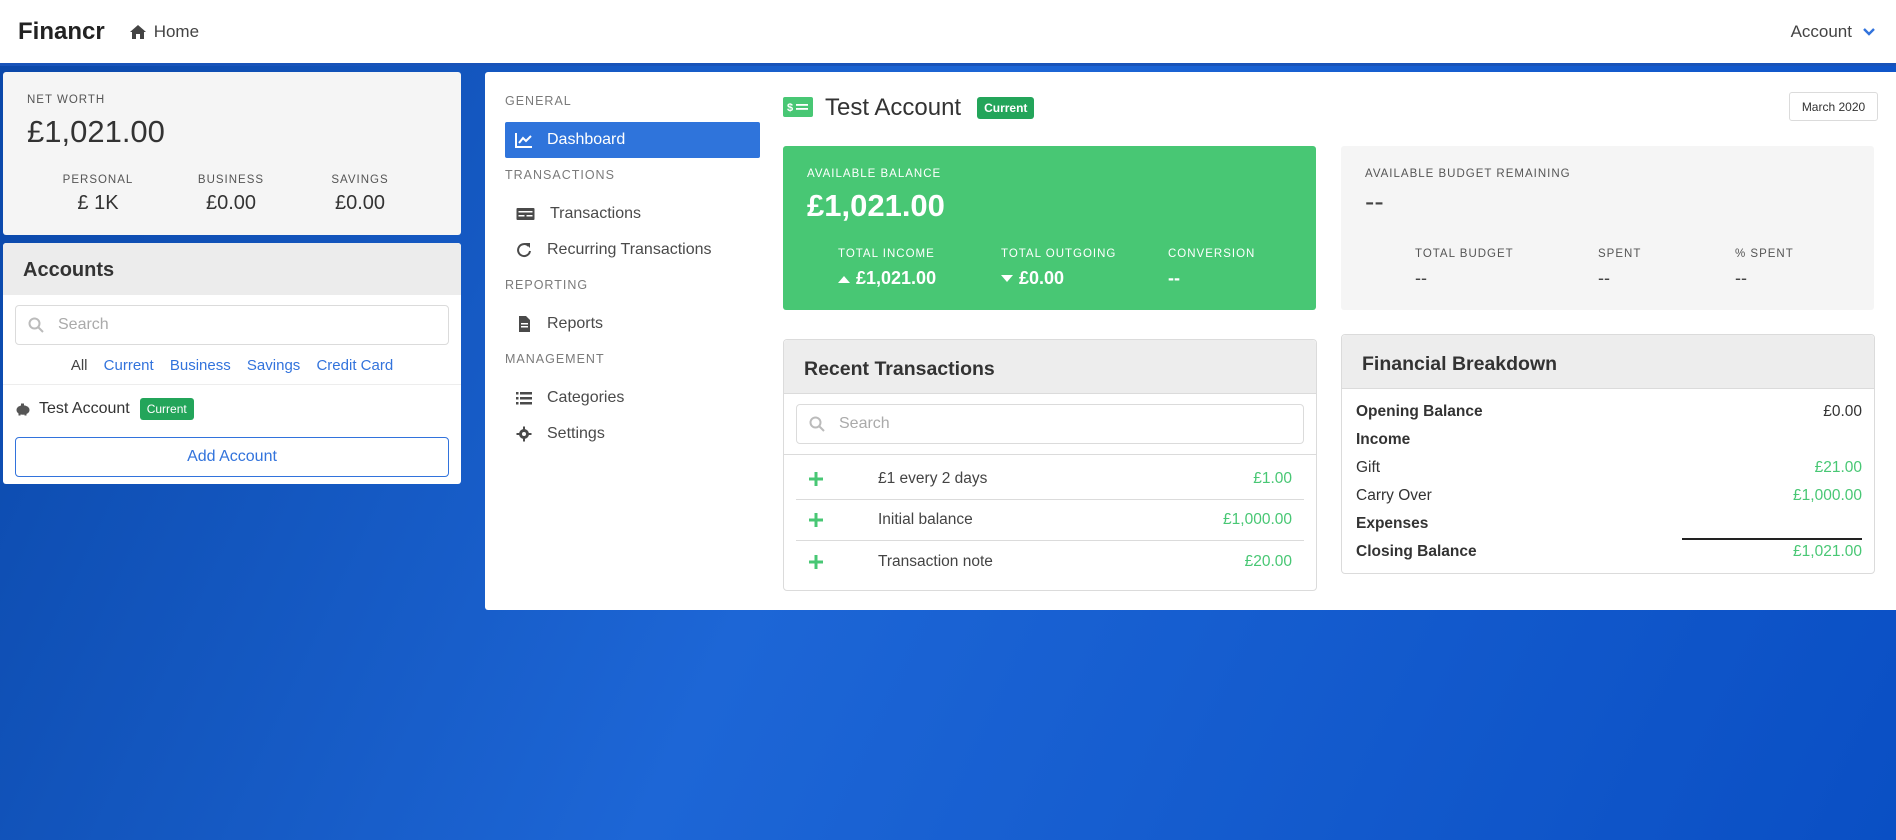  What do you see at coordinates (798, 107) in the screenshot?
I see `money-bill-icon: $` at bounding box center [798, 107].